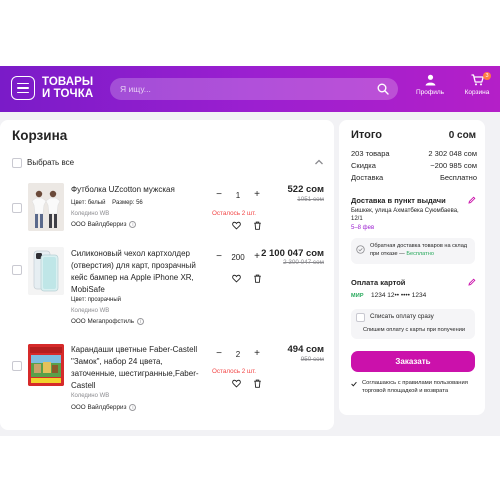  Describe the element at coordinates (319, 162) in the screenshot. I see `chevron-up-icon` at that location.